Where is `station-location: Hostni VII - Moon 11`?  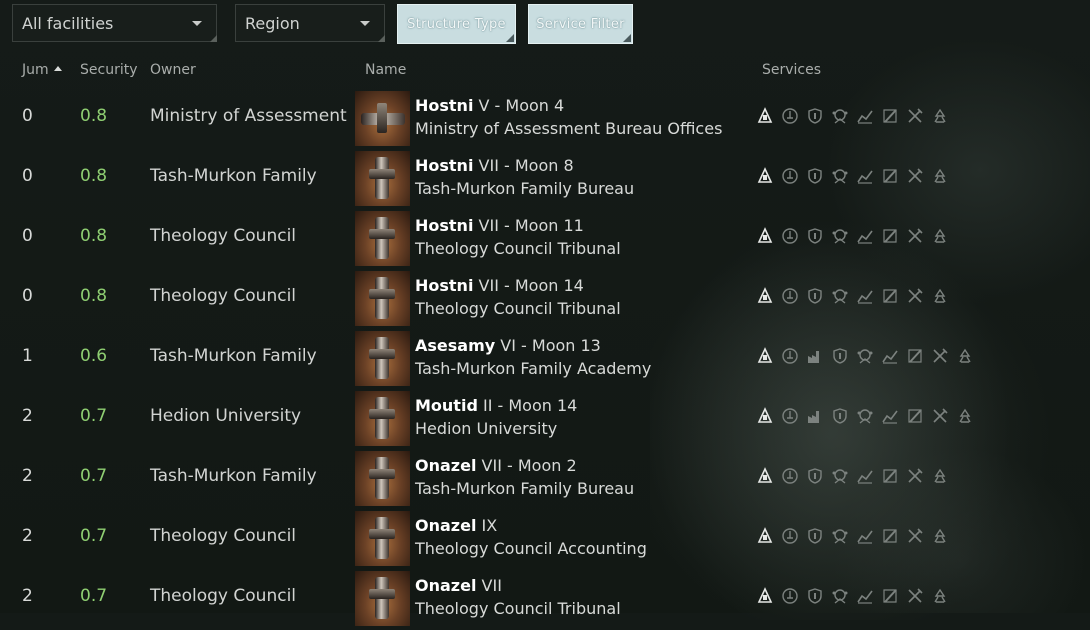
station-location: Hostni VII - Moon 11 is located at coordinates (499, 225).